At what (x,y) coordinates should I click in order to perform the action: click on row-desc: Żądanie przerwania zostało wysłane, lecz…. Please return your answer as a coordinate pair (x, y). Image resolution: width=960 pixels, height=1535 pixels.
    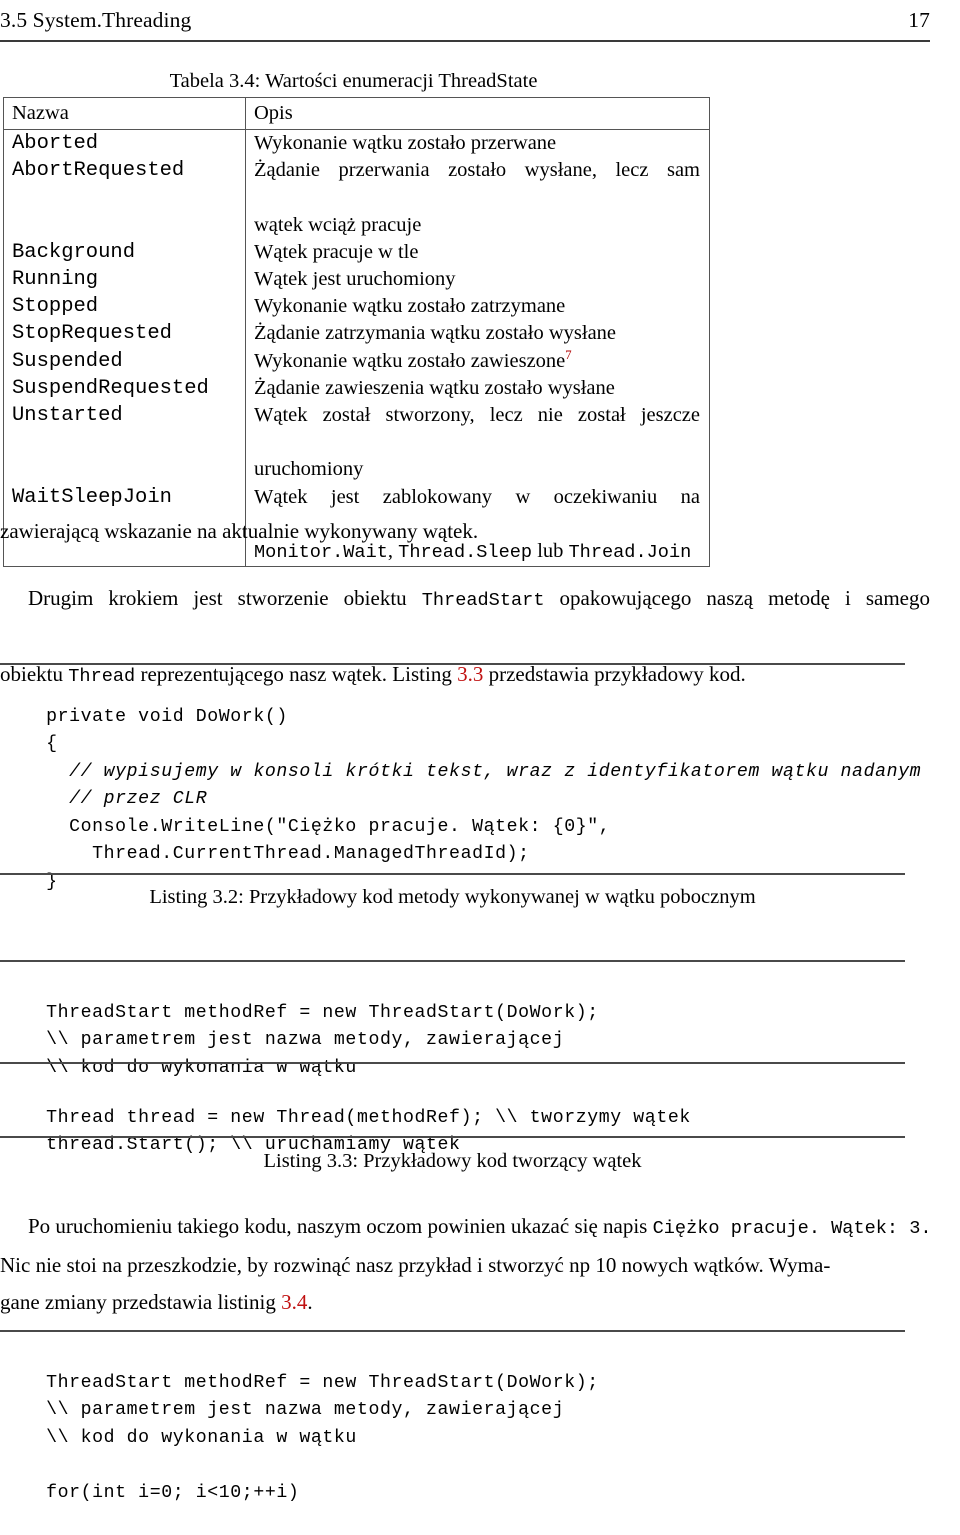
    Looking at the image, I should click on (477, 198).